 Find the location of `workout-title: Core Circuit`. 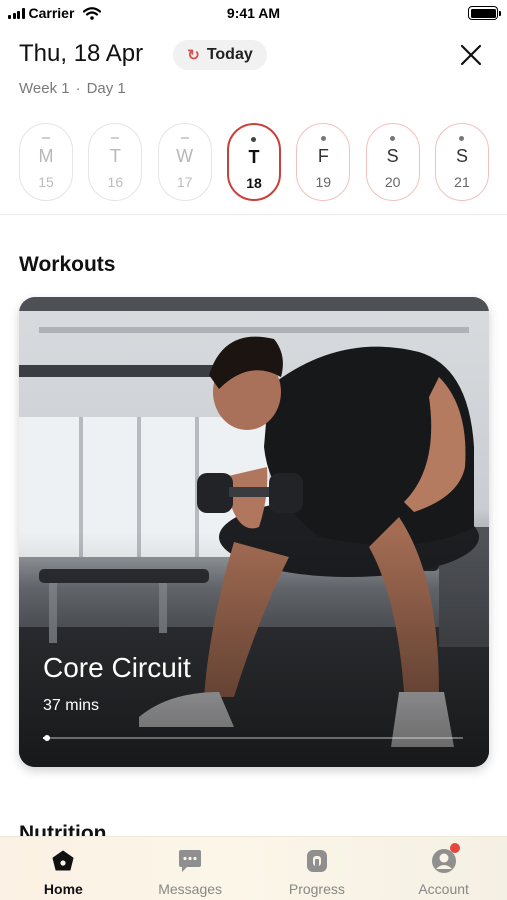

workout-title: Core Circuit is located at coordinates (117, 667).